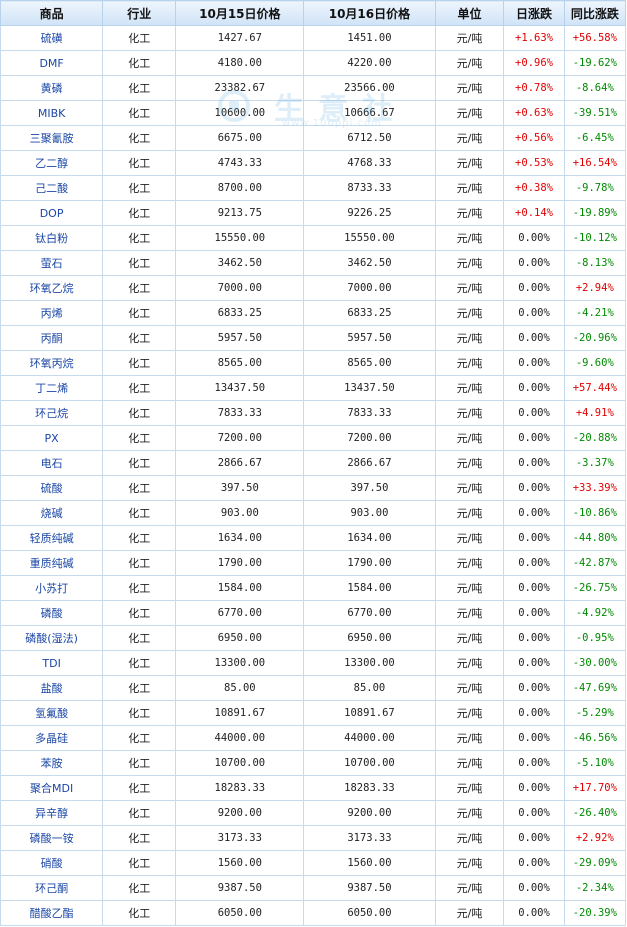 The height and width of the screenshot is (927, 627). Describe the element at coordinates (240, 263) in the screenshot. I see `price-oct15-cell: 3462.50` at that location.